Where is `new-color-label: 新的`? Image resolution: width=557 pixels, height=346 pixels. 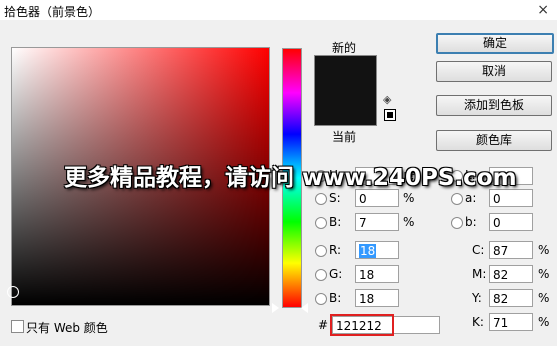
new-color-label: 新的 is located at coordinates (344, 48).